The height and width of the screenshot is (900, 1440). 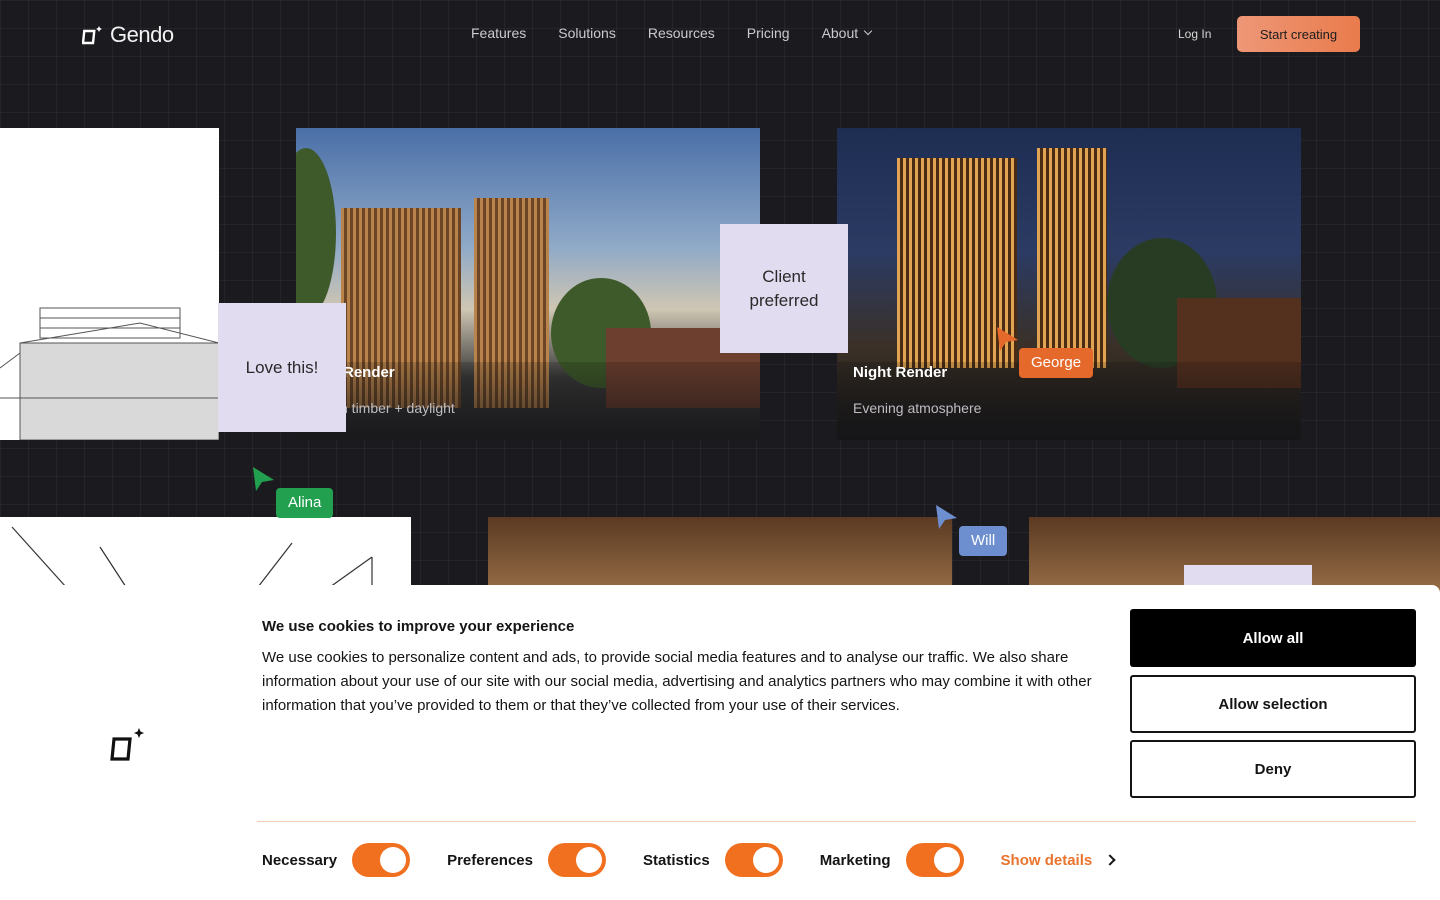 What do you see at coordinates (1072, 258) in the screenshot?
I see `building-image` at bounding box center [1072, 258].